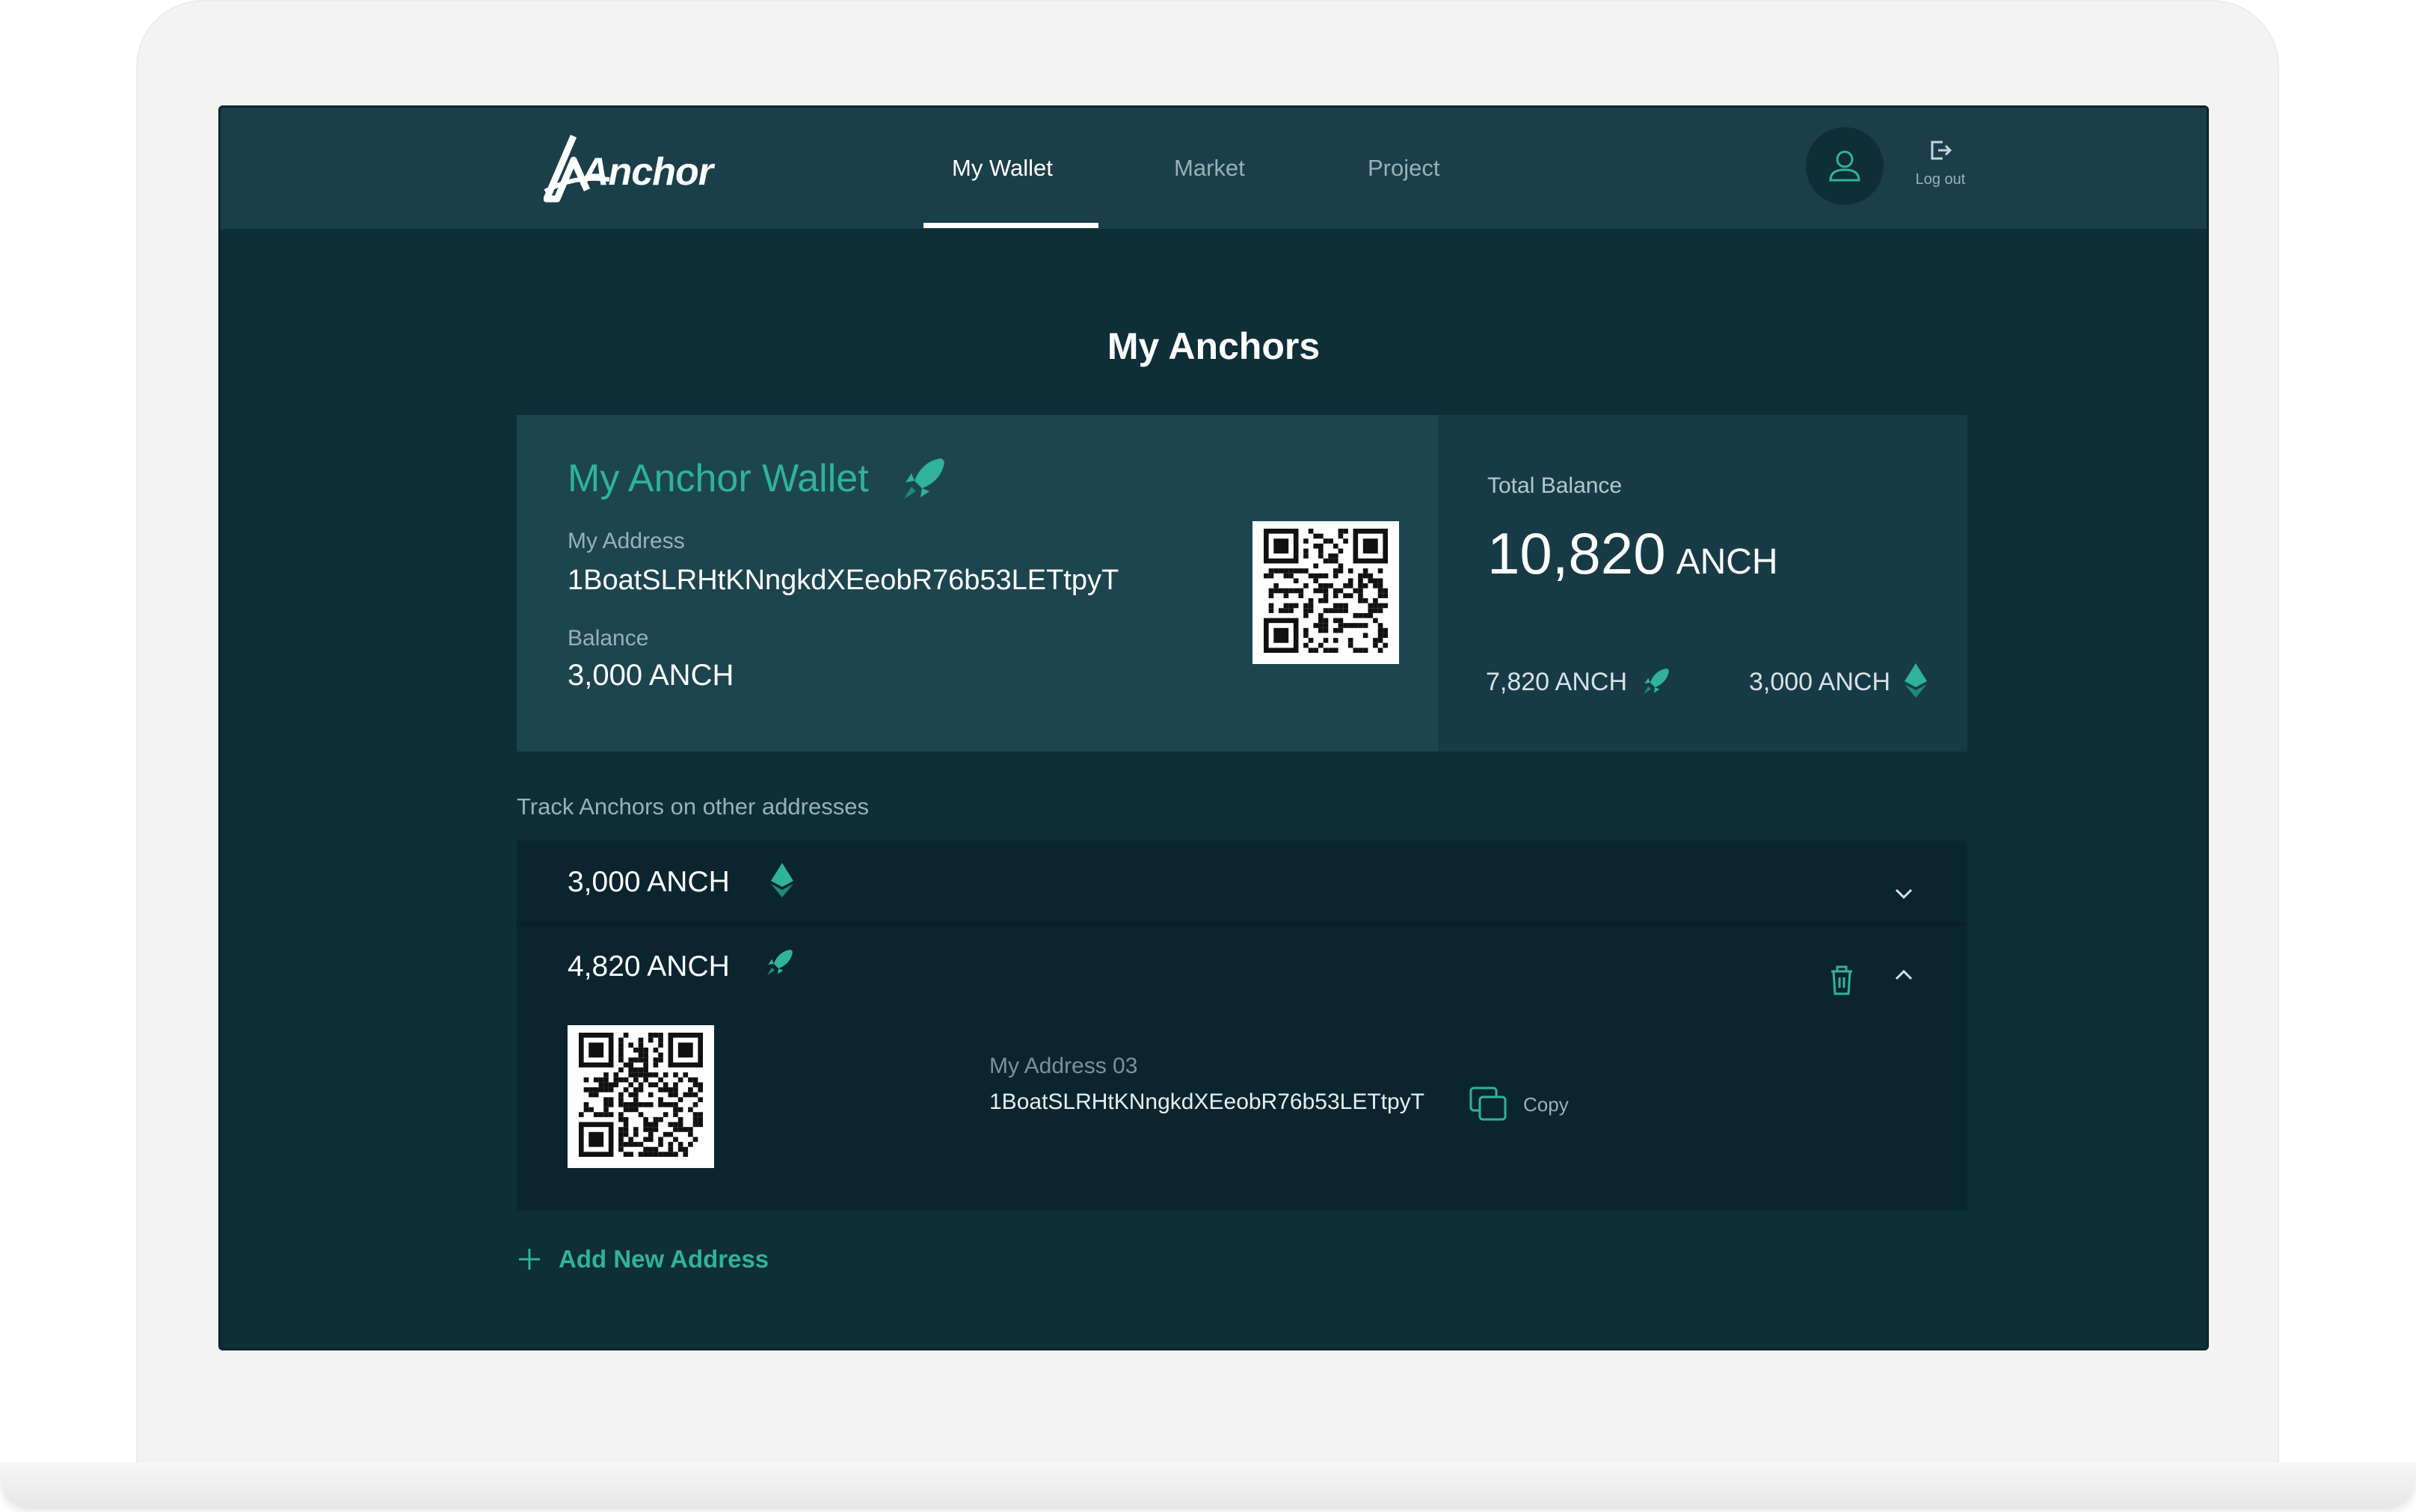 The width and height of the screenshot is (2416, 1512). What do you see at coordinates (1556, 682) in the screenshot?
I see `rocket-balance: 7,820 ANCH` at bounding box center [1556, 682].